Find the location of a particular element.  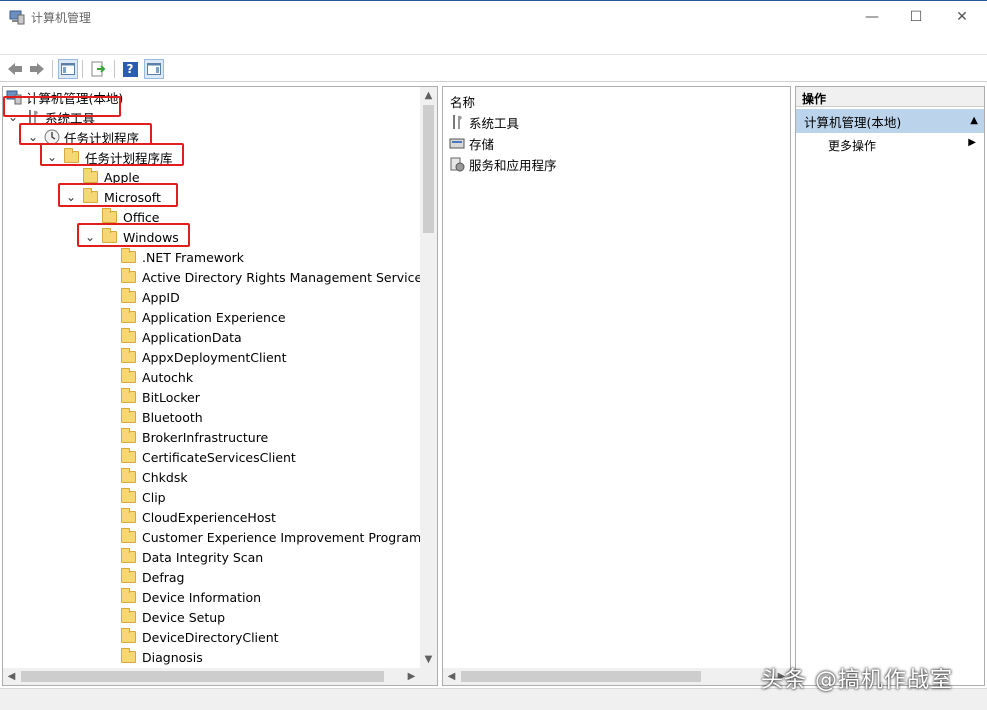

tree-item-windows-child: Device Information is located at coordinates (191, 597).